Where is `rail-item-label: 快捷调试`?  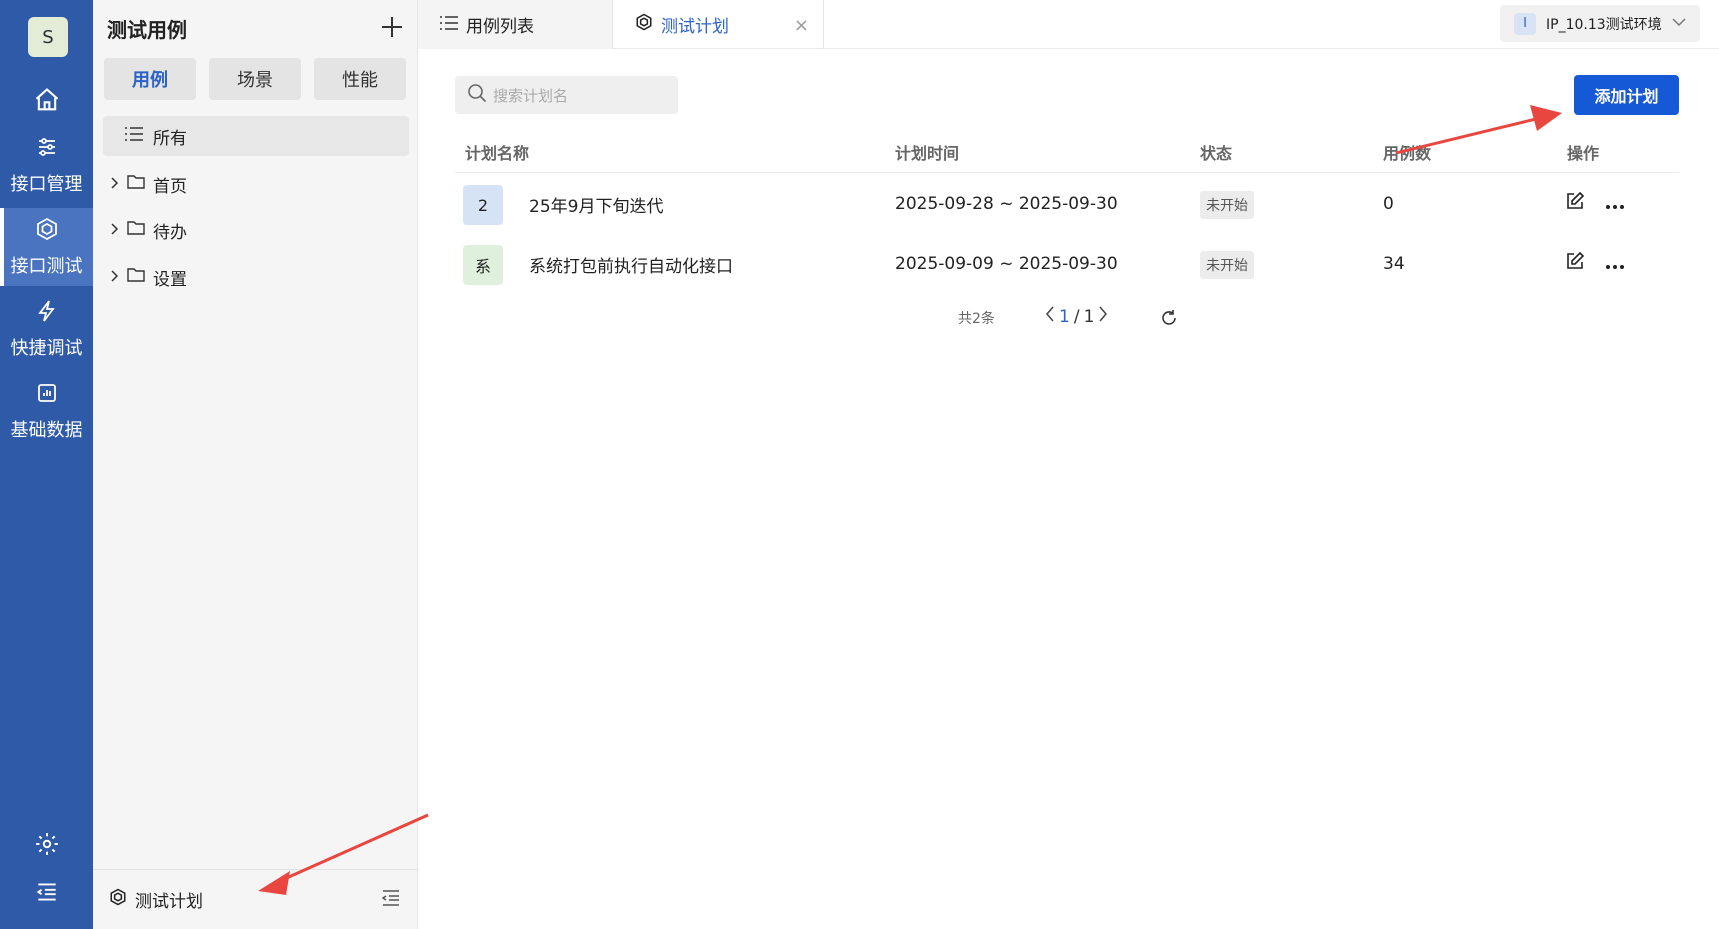 rail-item-label: 快捷调试 is located at coordinates (46, 348).